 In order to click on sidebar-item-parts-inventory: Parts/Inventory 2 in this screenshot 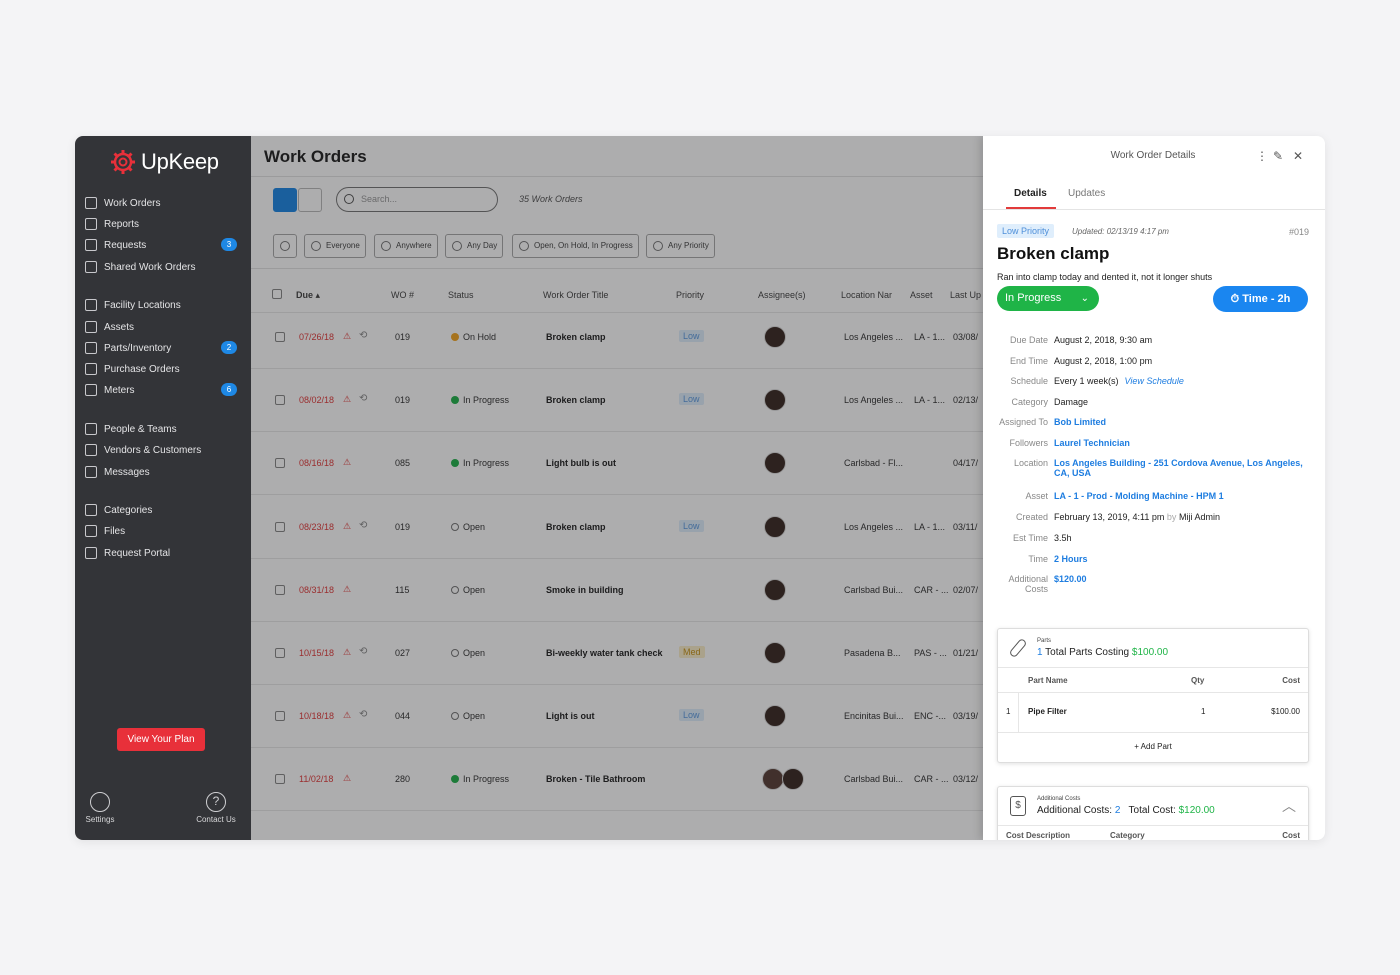, I will do `click(163, 348)`.